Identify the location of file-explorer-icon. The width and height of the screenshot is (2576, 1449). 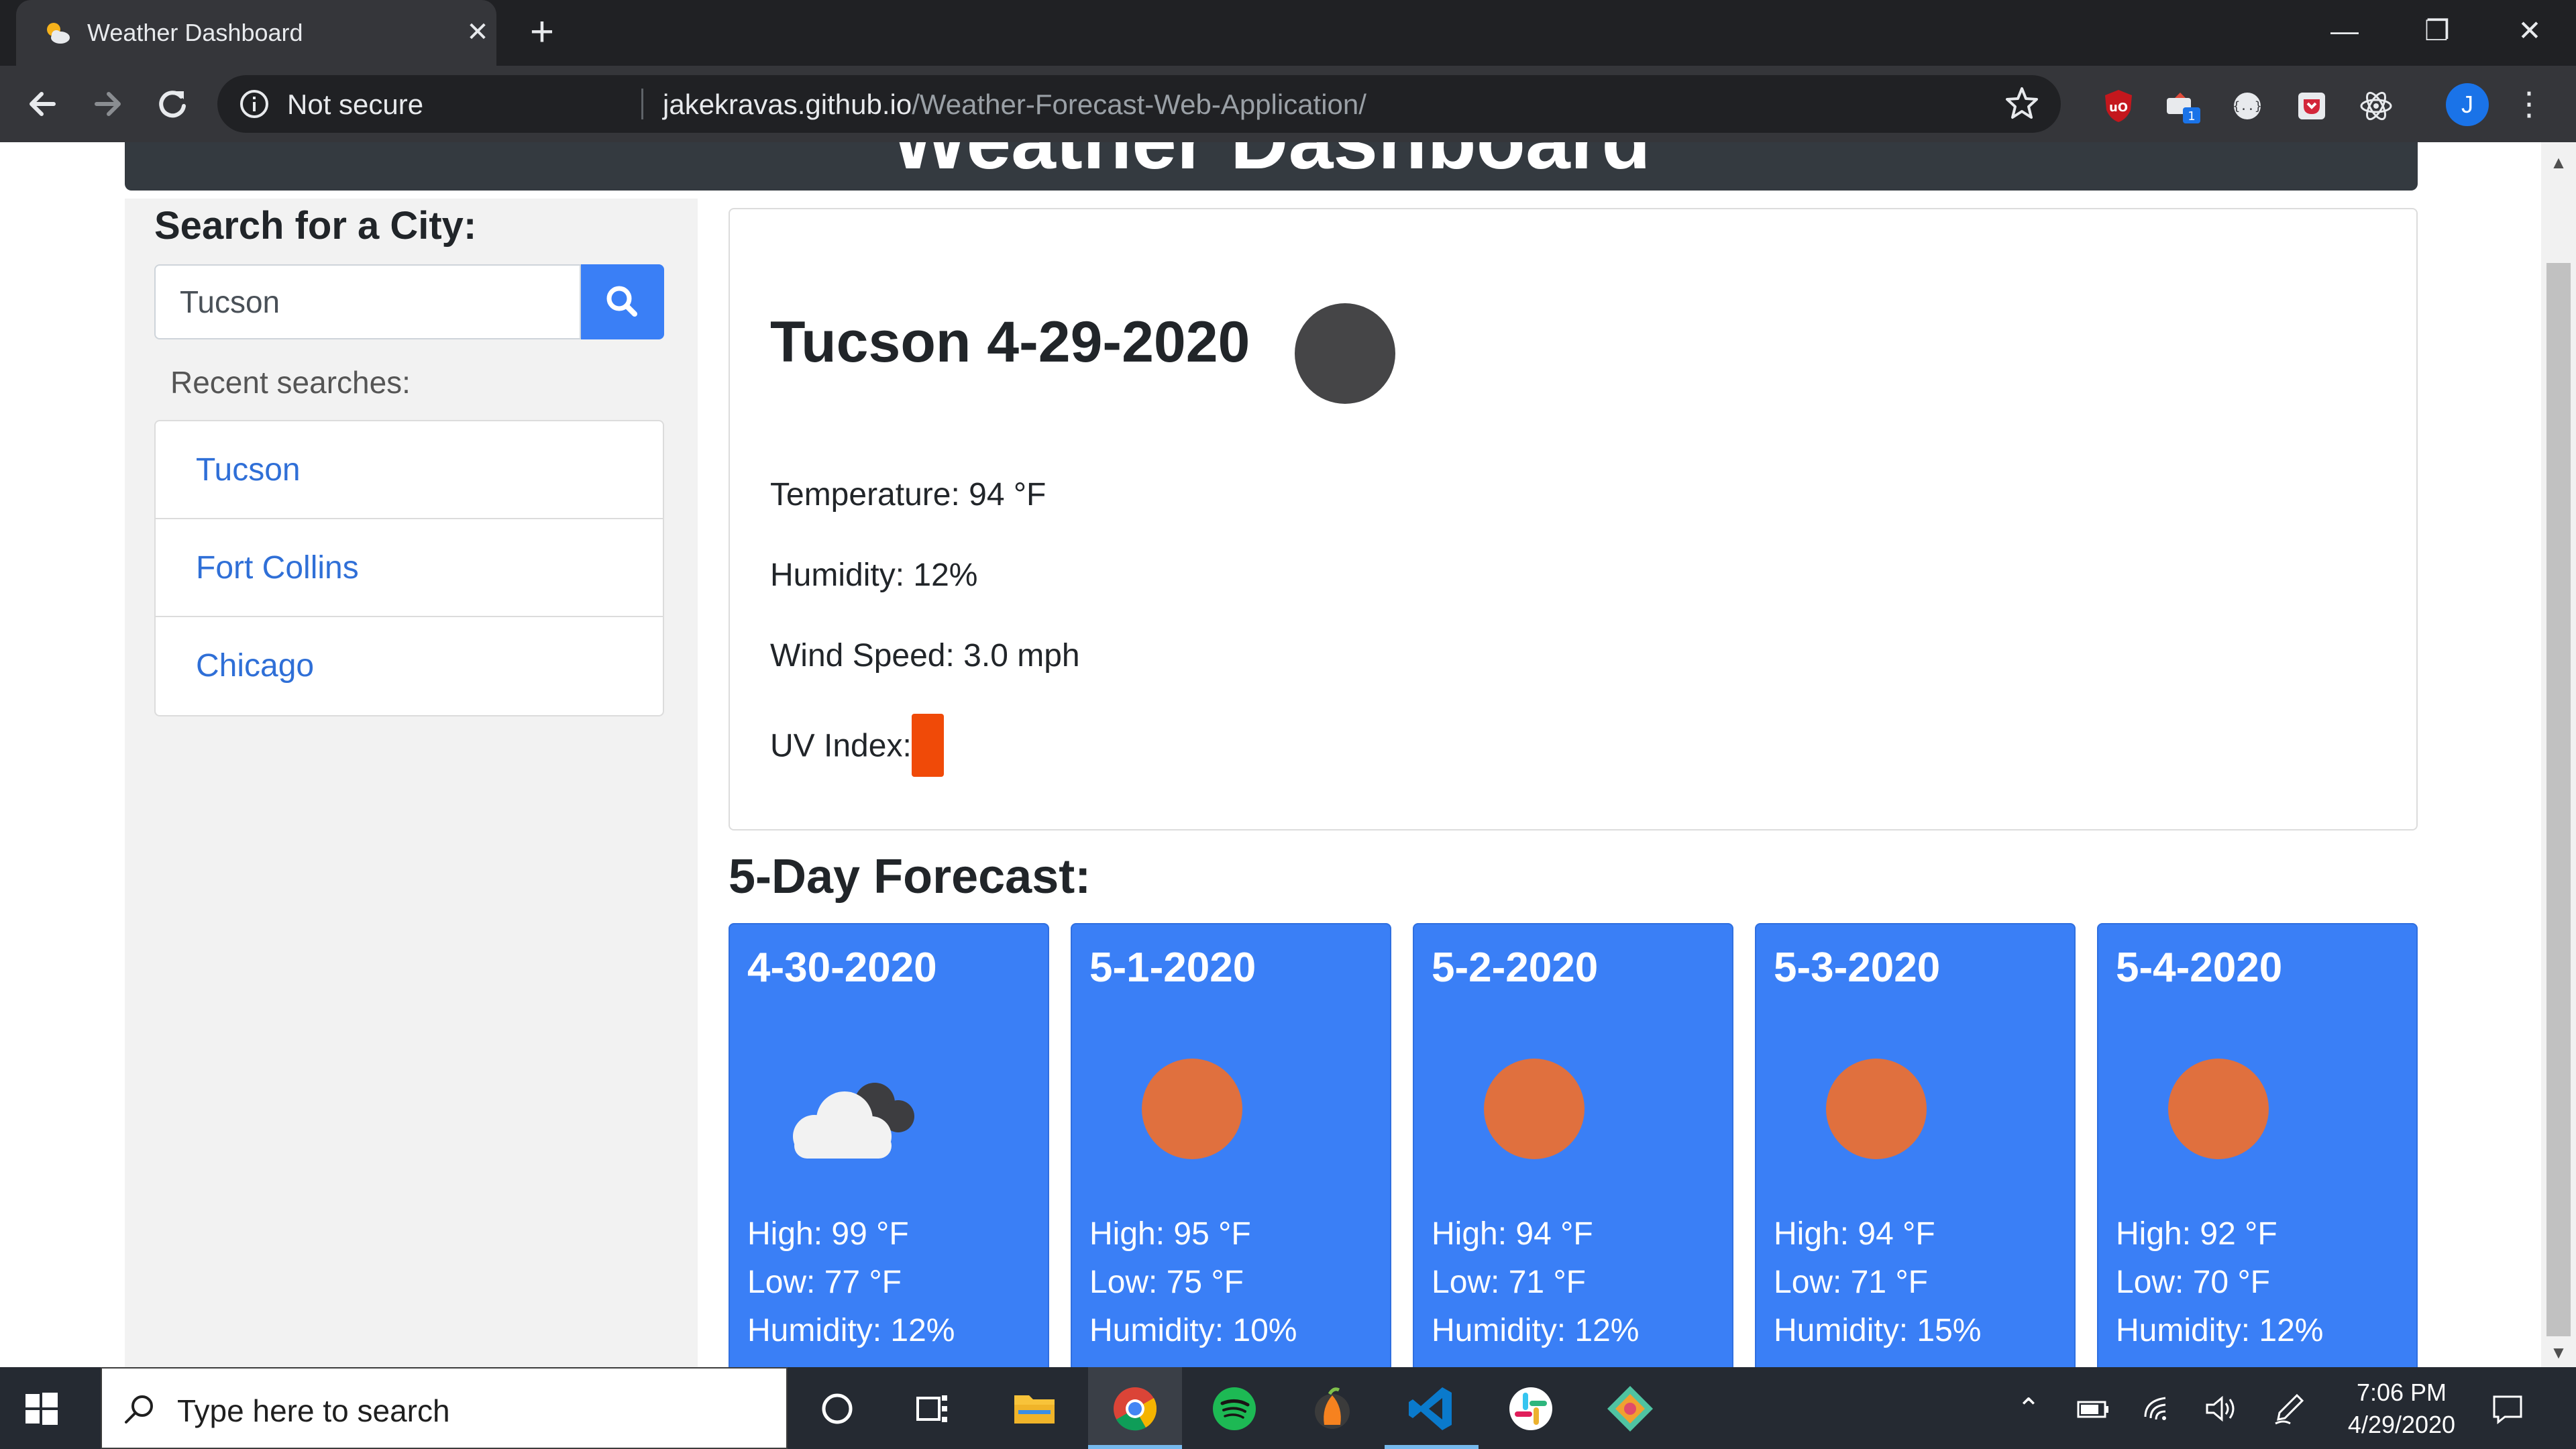
(1034, 1409).